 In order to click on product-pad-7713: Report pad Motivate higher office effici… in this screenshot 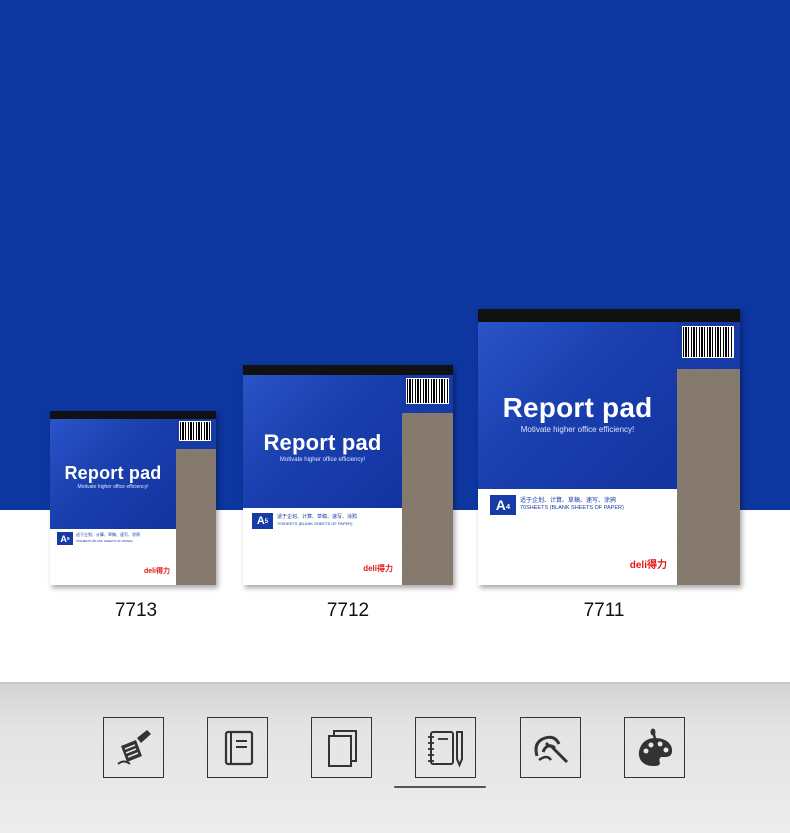, I will do `click(133, 498)`.